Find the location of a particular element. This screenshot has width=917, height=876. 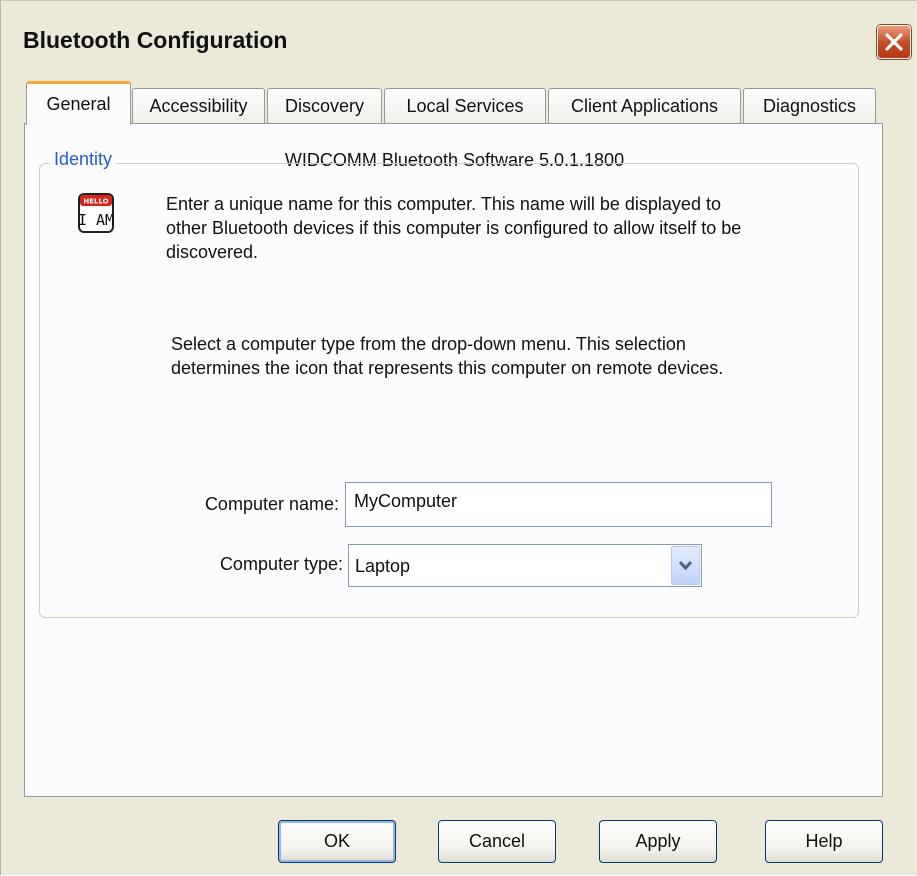

tab-diagnostics: Diagnostics is located at coordinates (809, 106).